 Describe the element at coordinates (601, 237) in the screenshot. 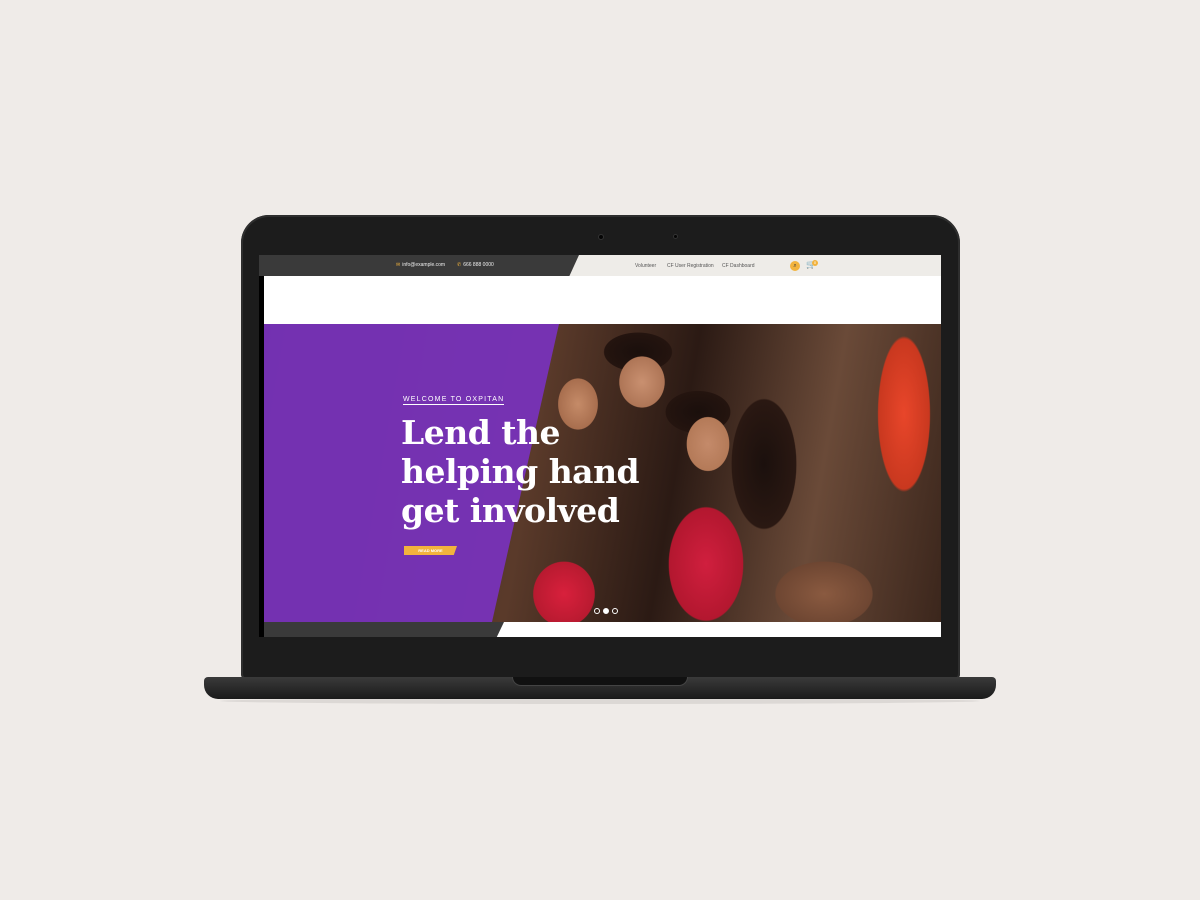

I see `webcam-icon` at that location.